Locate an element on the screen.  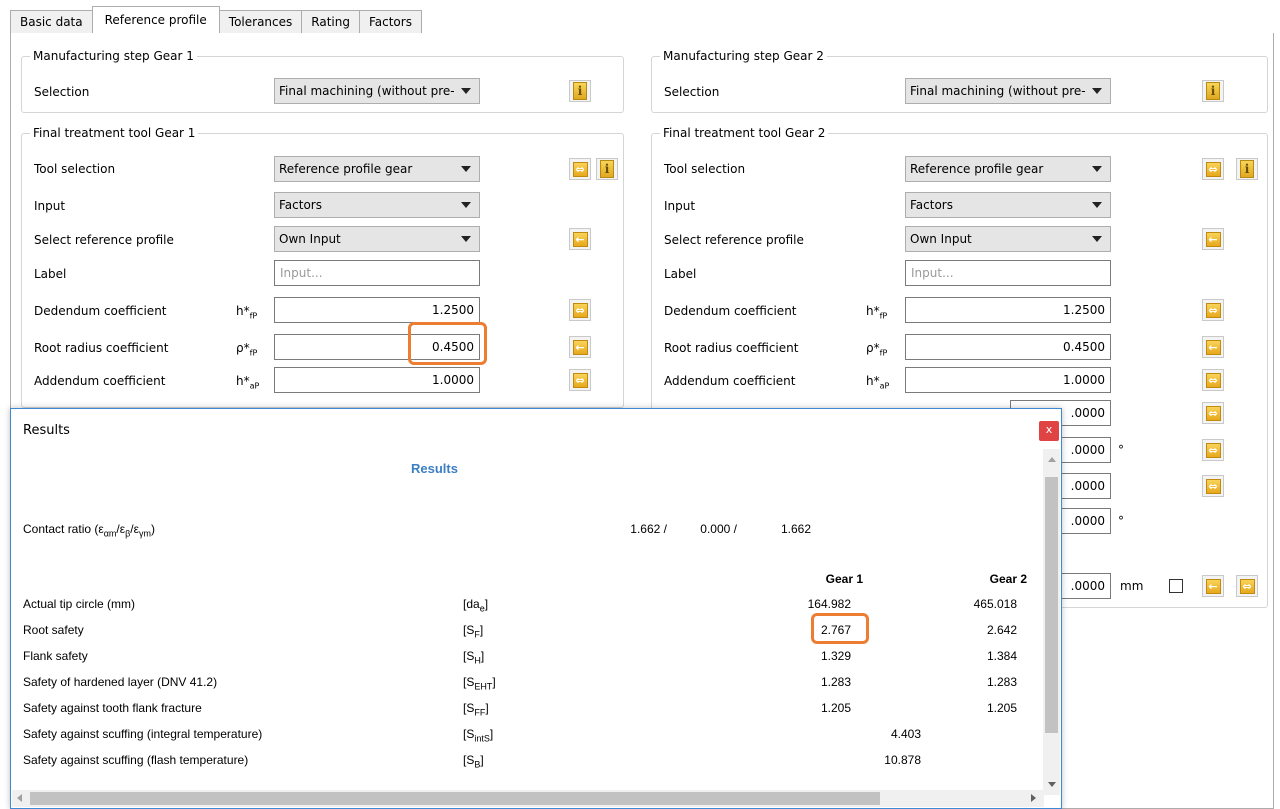
unit-degree: ° is located at coordinates (1121, 450).